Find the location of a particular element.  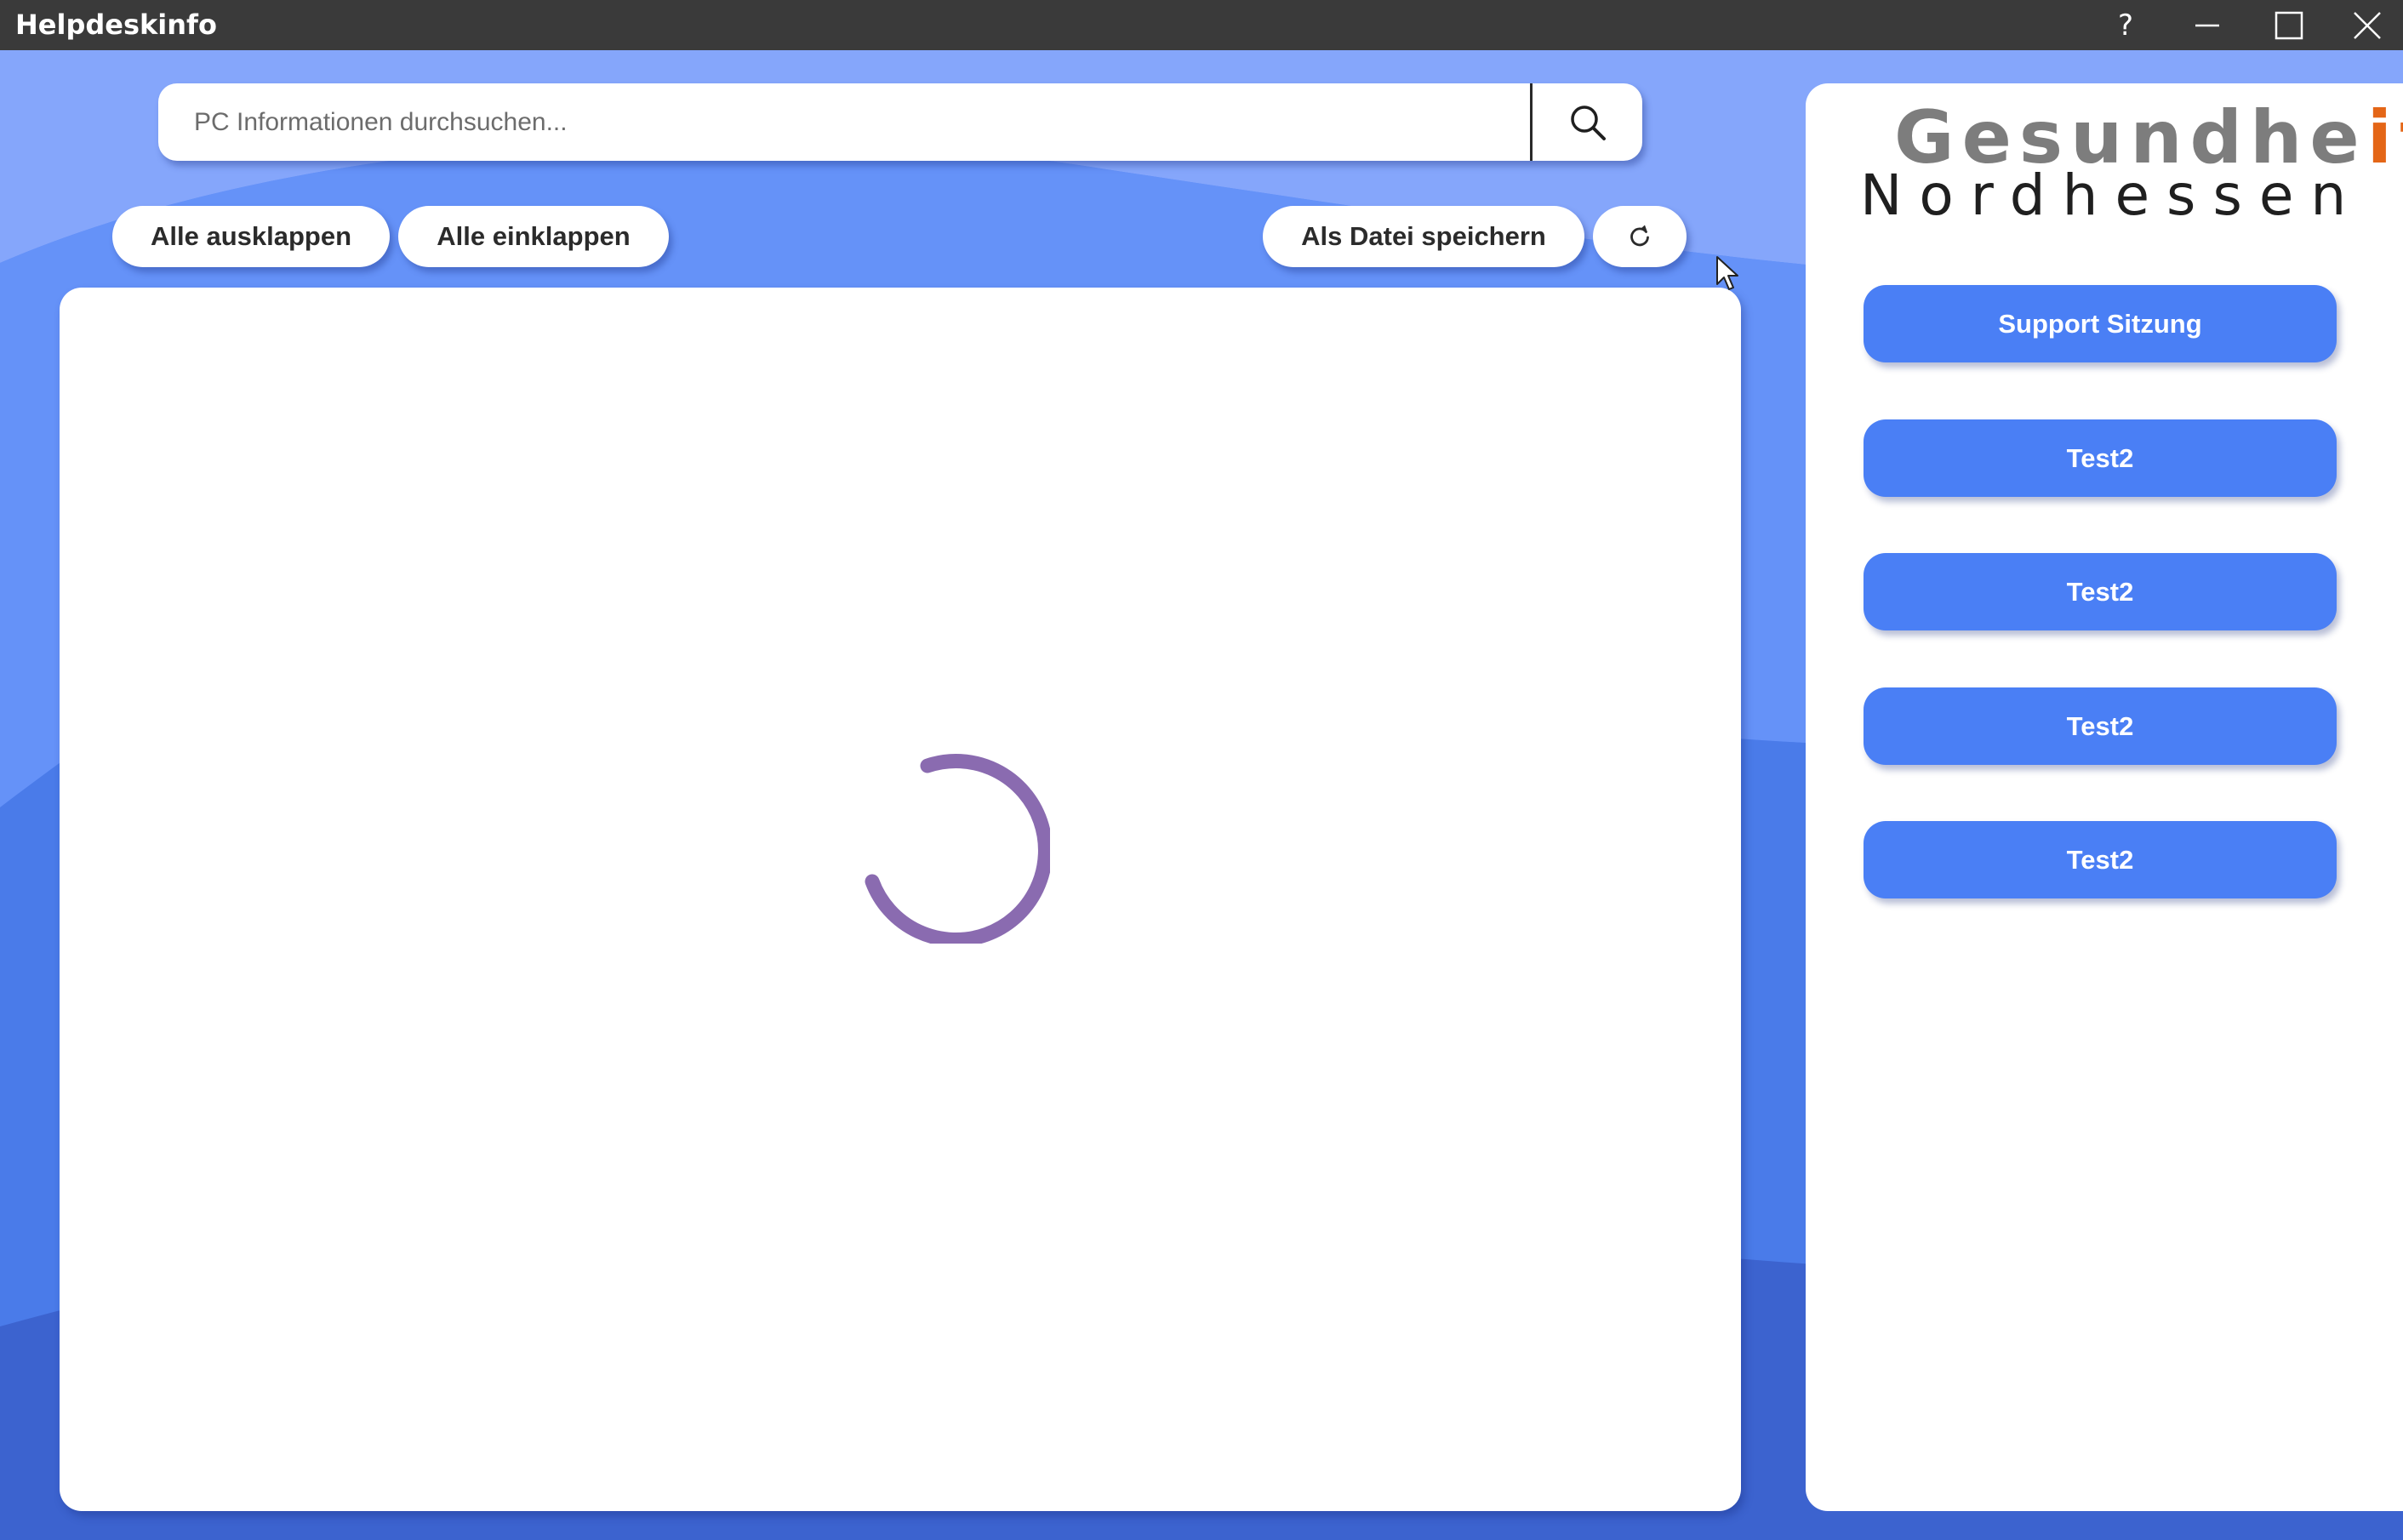

search-button is located at coordinates (1587, 122).